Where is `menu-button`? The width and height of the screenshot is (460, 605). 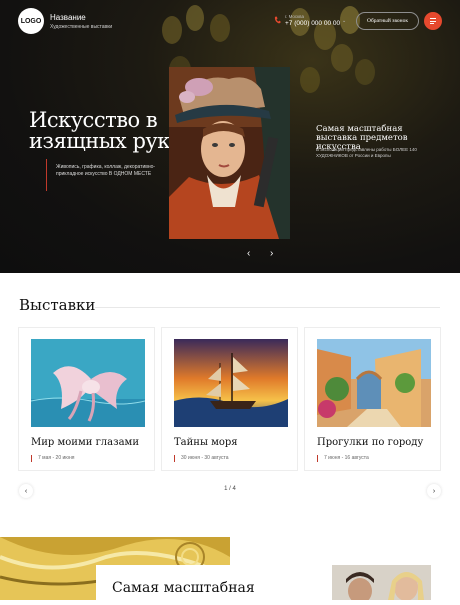
menu-button is located at coordinates (433, 21).